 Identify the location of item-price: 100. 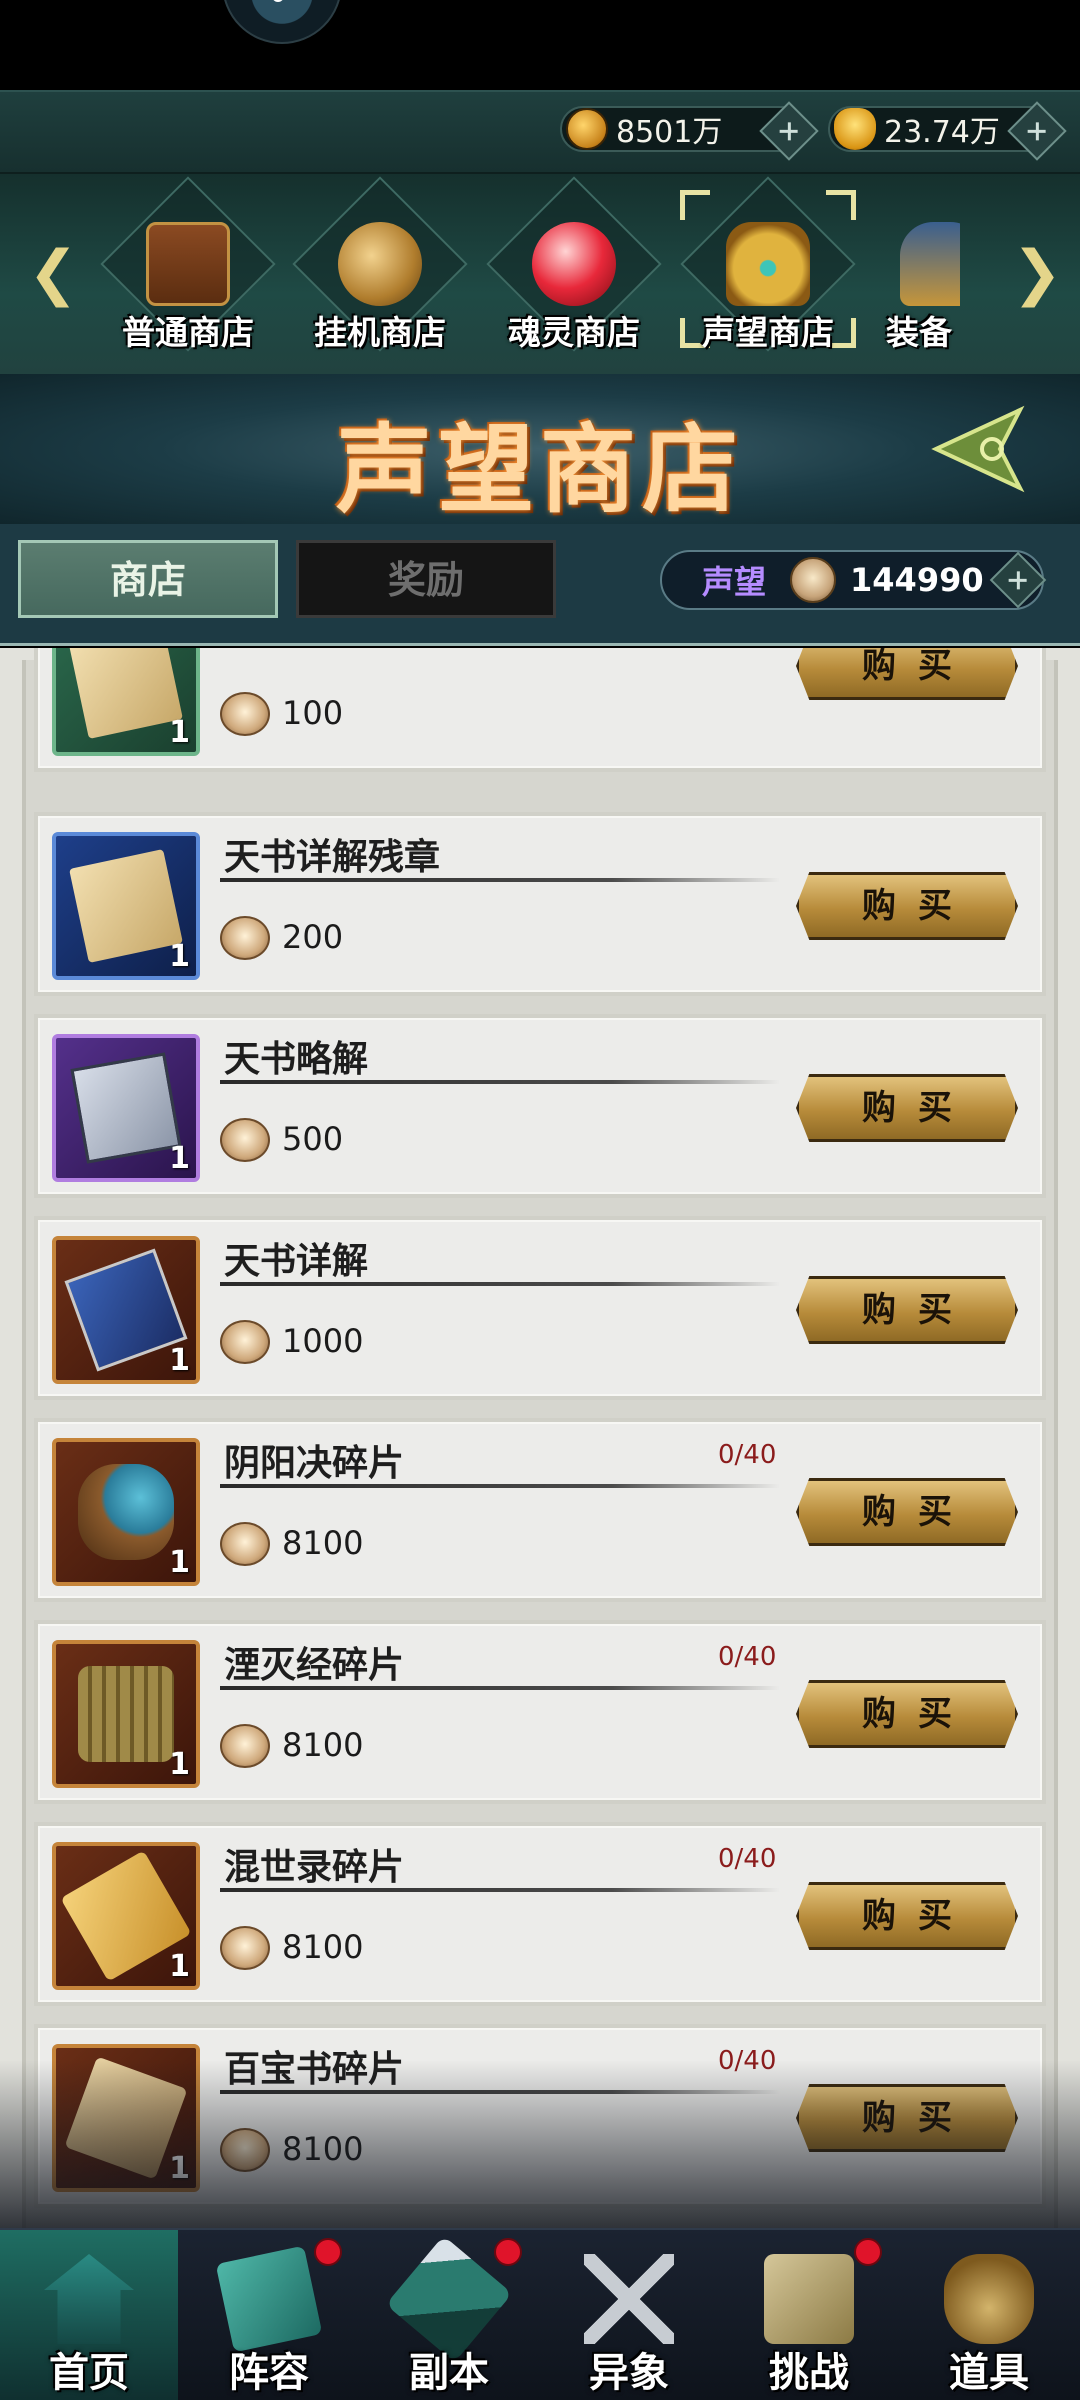
(313, 713).